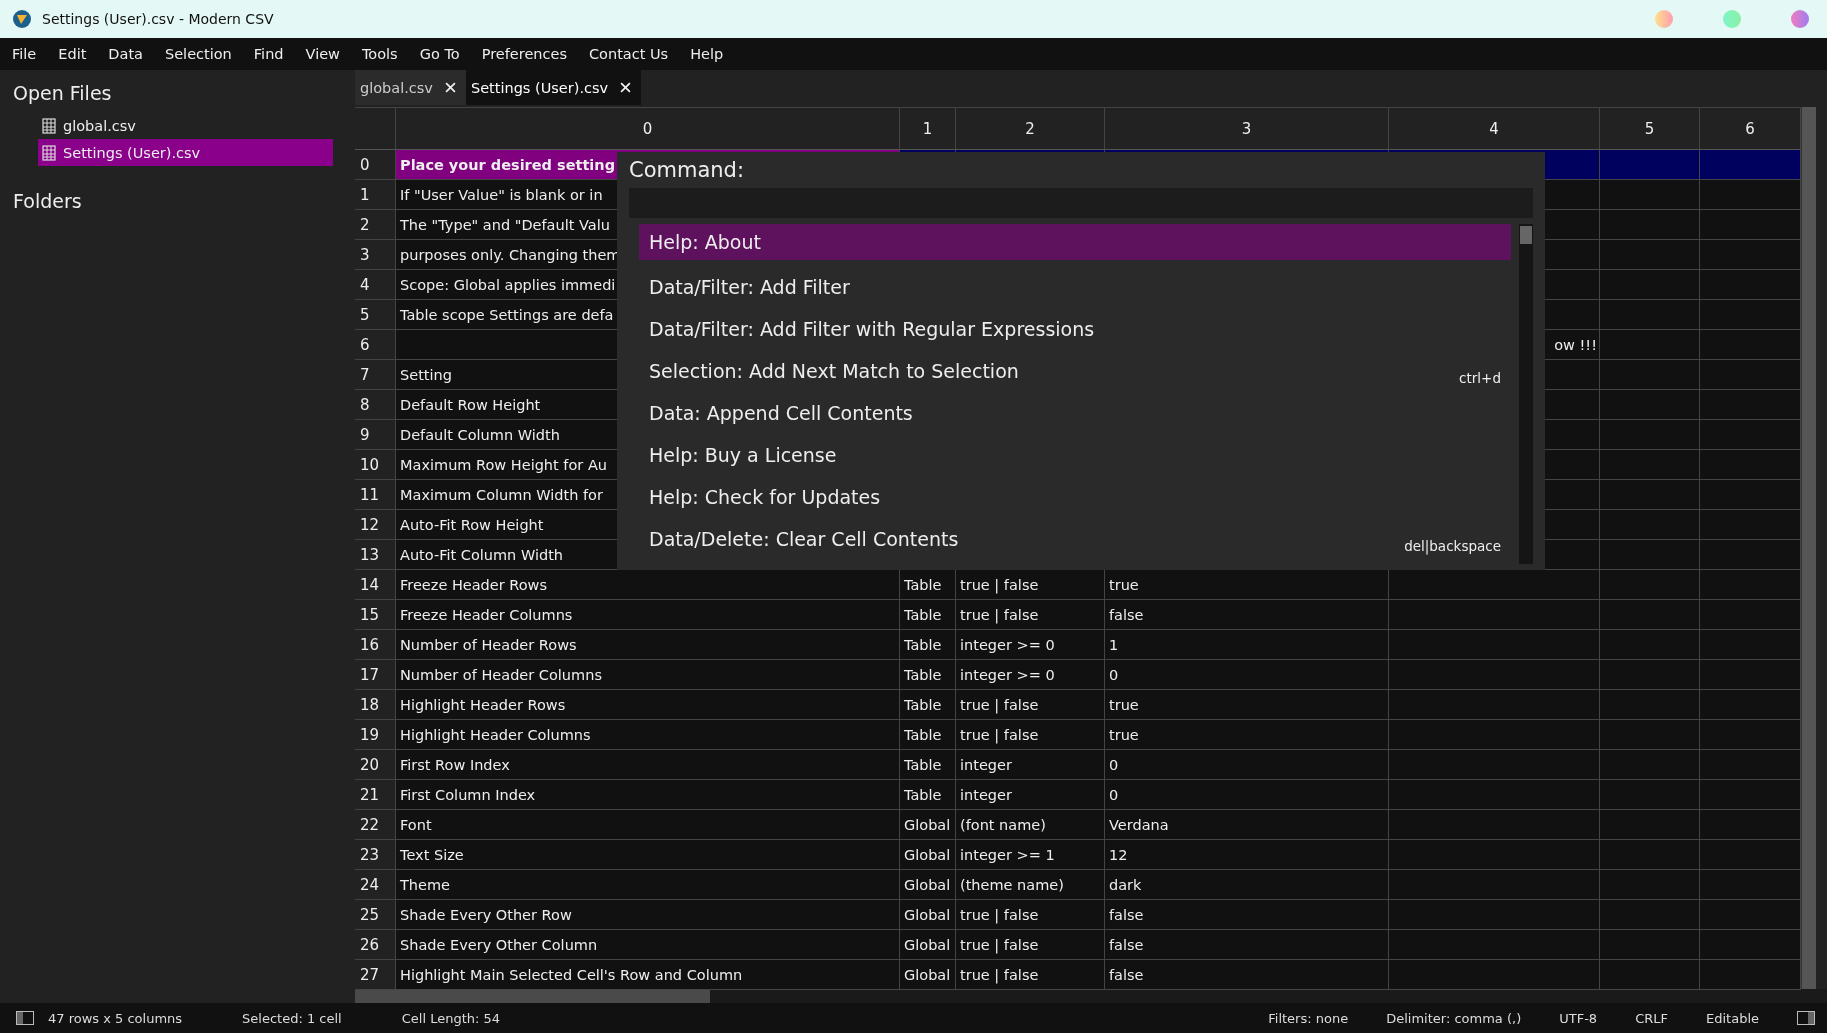 The image size is (1827, 1033). What do you see at coordinates (1480, 379) in the screenshot?
I see `shortcut-hint: ctrl+d` at bounding box center [1480, 379].